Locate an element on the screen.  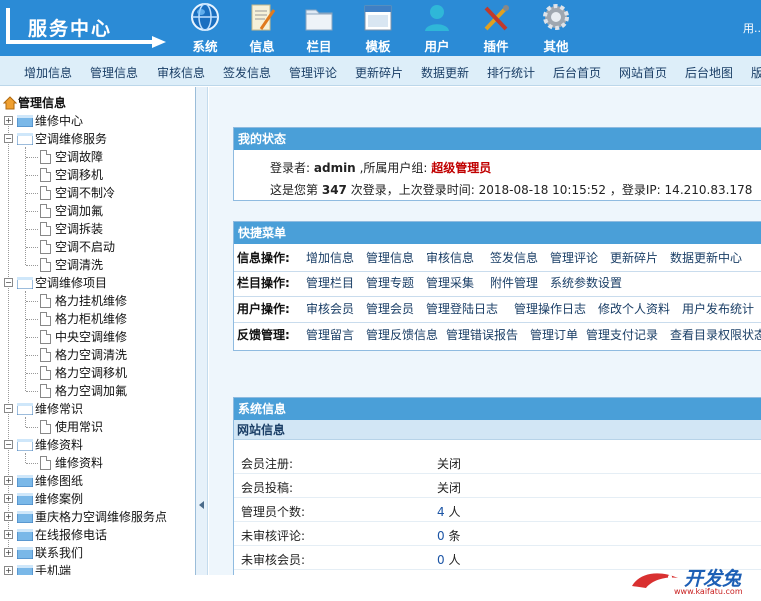
quick-link: 管理栏目 is located at coordinates (330, 283).